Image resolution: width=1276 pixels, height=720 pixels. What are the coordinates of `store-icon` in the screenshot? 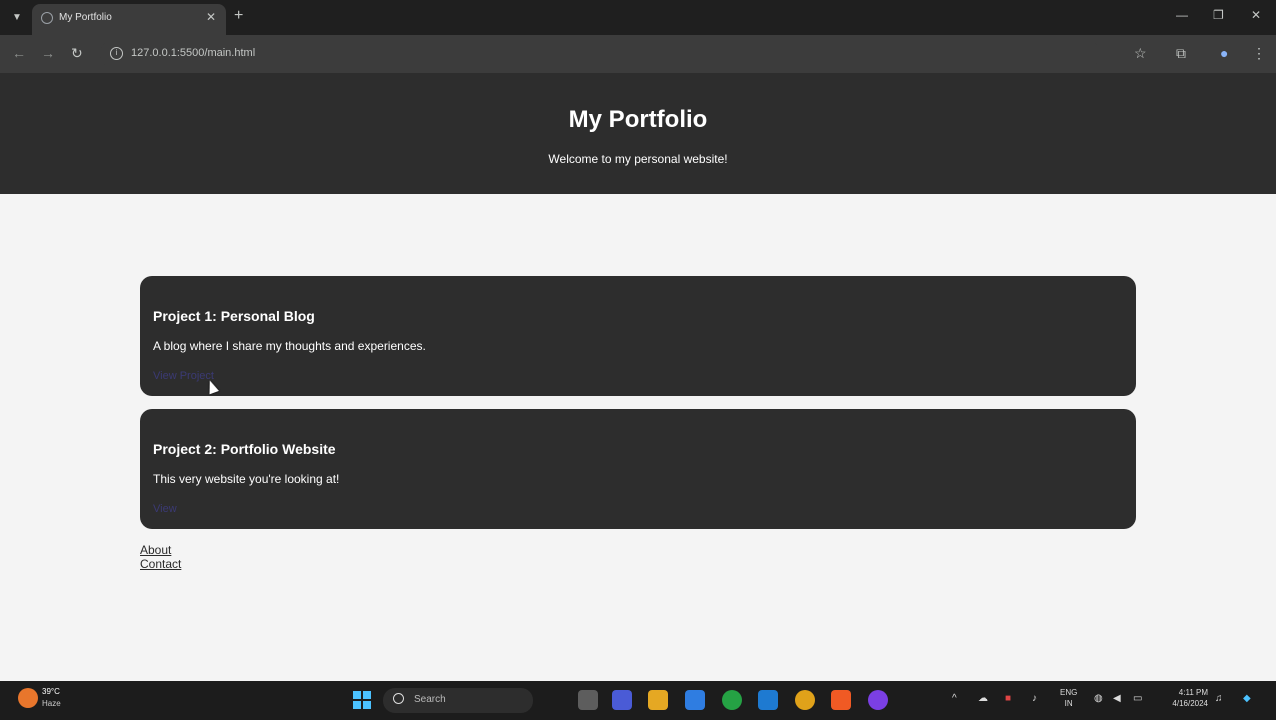 It's located at (695, 700).